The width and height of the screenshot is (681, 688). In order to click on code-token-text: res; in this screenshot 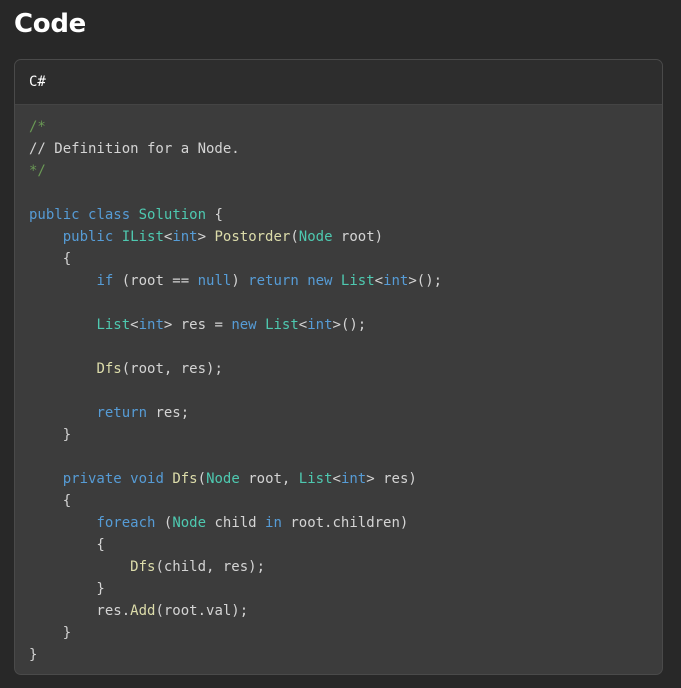, I will do `click(168, 413)`.